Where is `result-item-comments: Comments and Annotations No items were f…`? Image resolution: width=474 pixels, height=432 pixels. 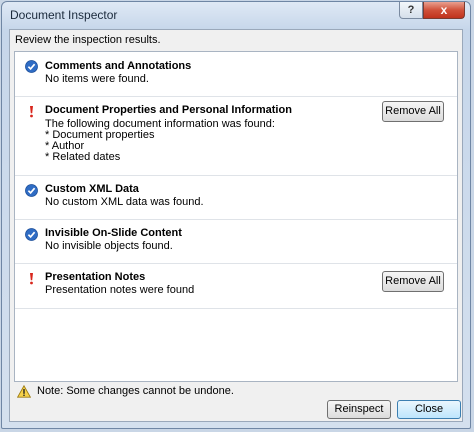 result-item-comments: Comments and Annotations No items were f… is located at coordinates (236, 74).